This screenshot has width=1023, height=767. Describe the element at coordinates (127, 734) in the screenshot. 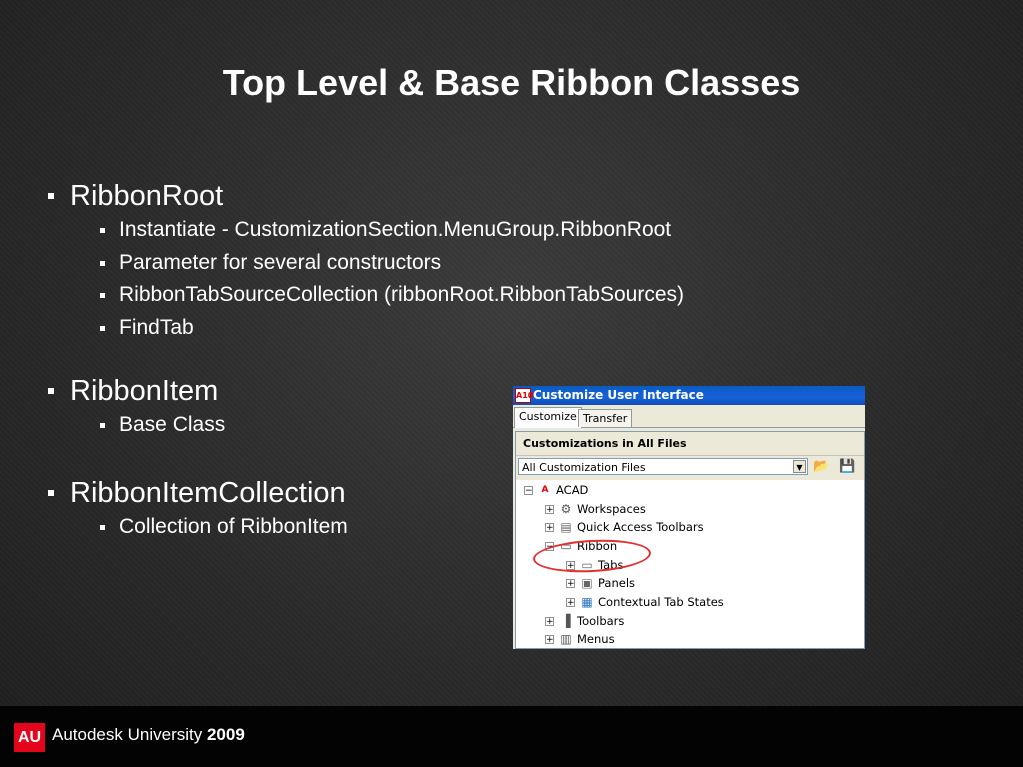

I see `brand-name: Autodesk University` at that location.